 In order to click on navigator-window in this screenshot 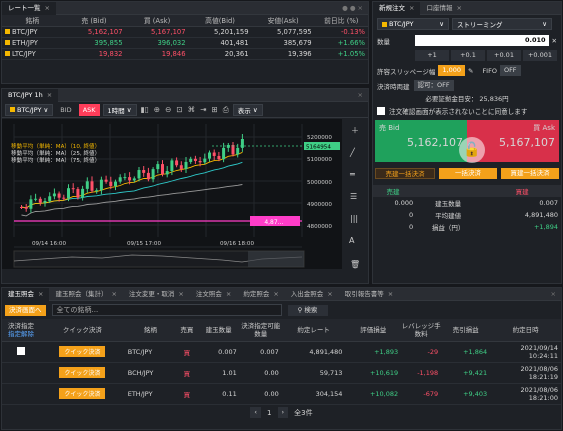, I will do `click(276, 259)`.